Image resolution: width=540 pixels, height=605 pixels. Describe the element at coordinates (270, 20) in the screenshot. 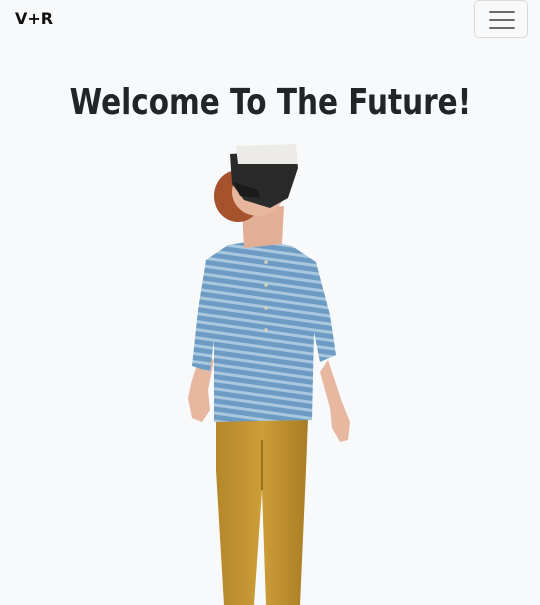

I see `navbar: V+R` at that location.